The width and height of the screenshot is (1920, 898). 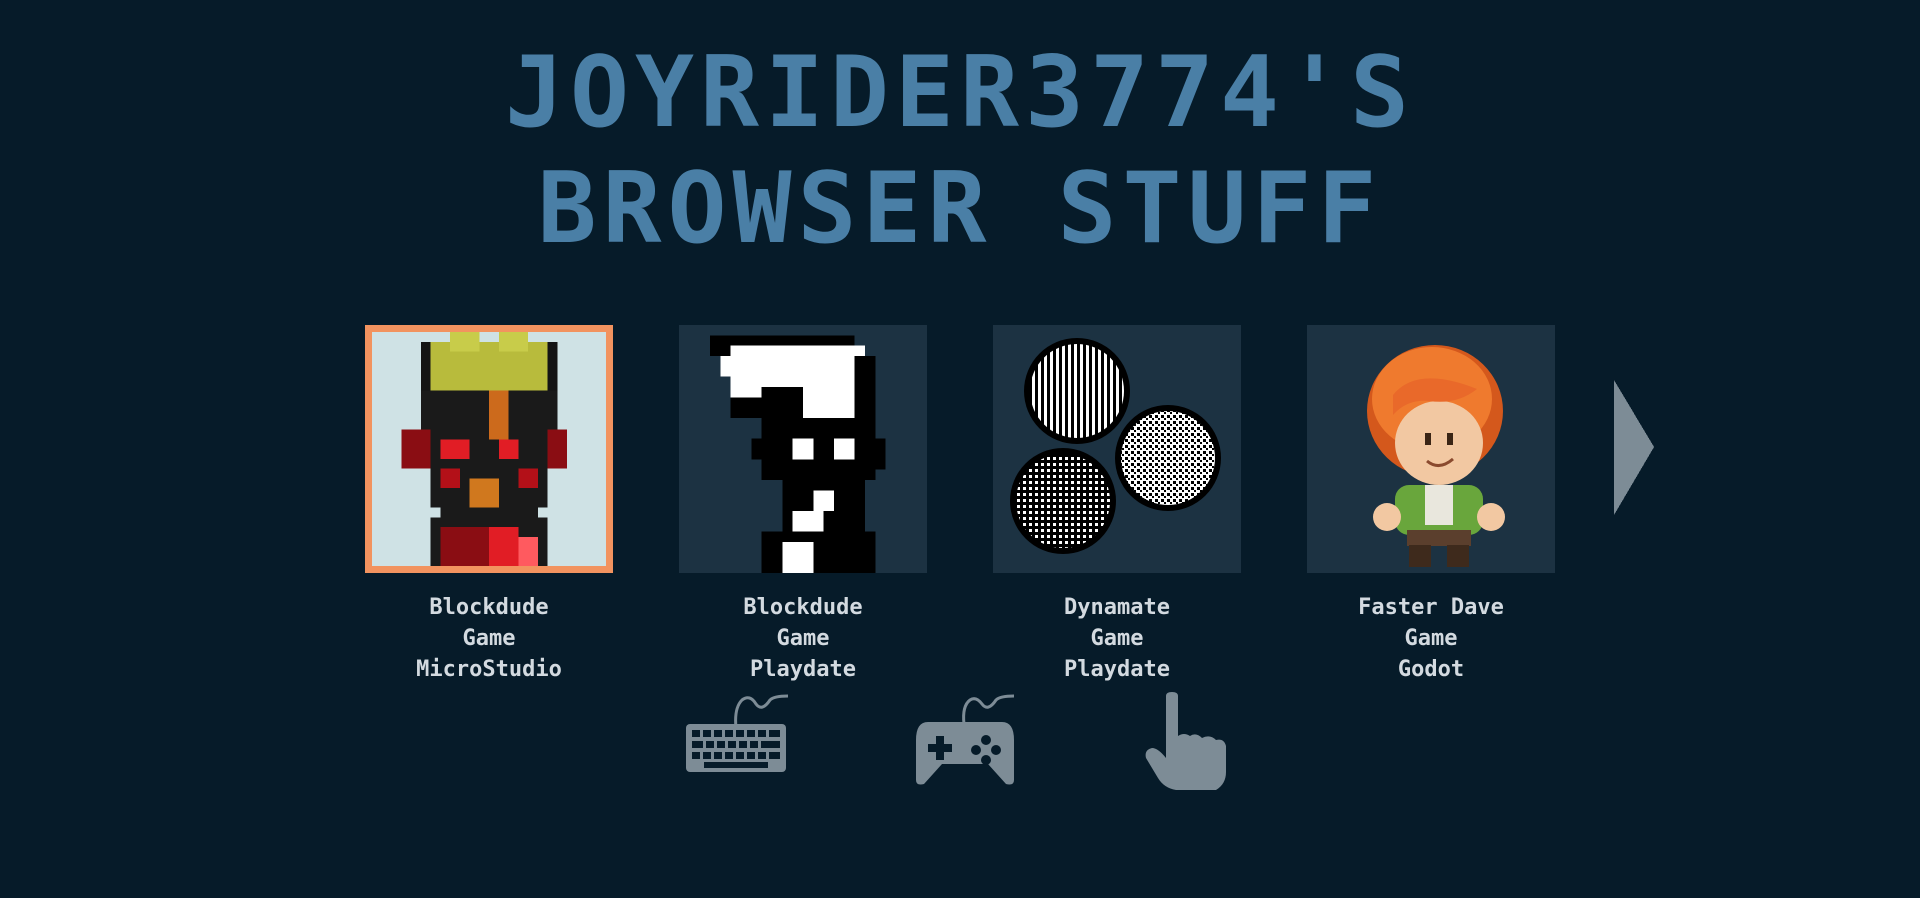 I want to click on game-platform: MicroStudio, so click(x=489, y=669).